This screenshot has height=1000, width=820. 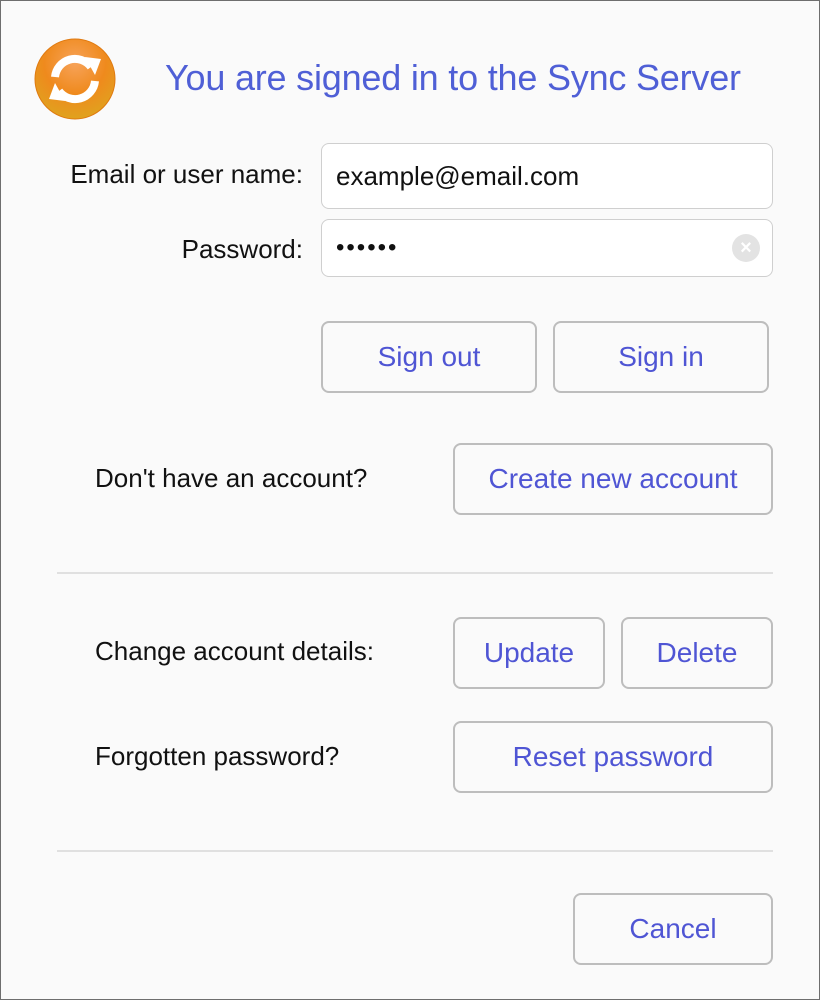 I want to click on clear-icon: ×, so click(x=746, y=248).